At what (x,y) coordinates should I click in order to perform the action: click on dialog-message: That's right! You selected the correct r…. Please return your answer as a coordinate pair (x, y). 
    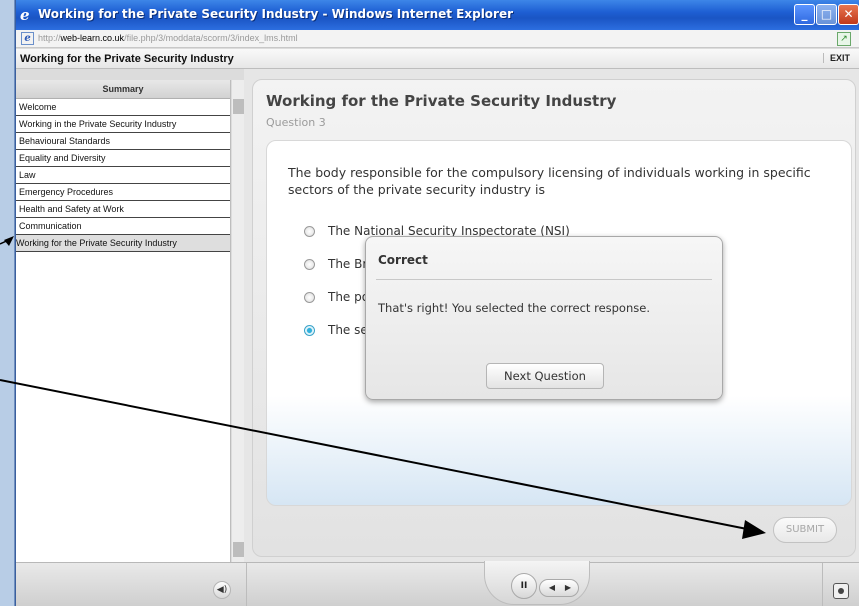
    Looking at the image, I should click on (514, 308).